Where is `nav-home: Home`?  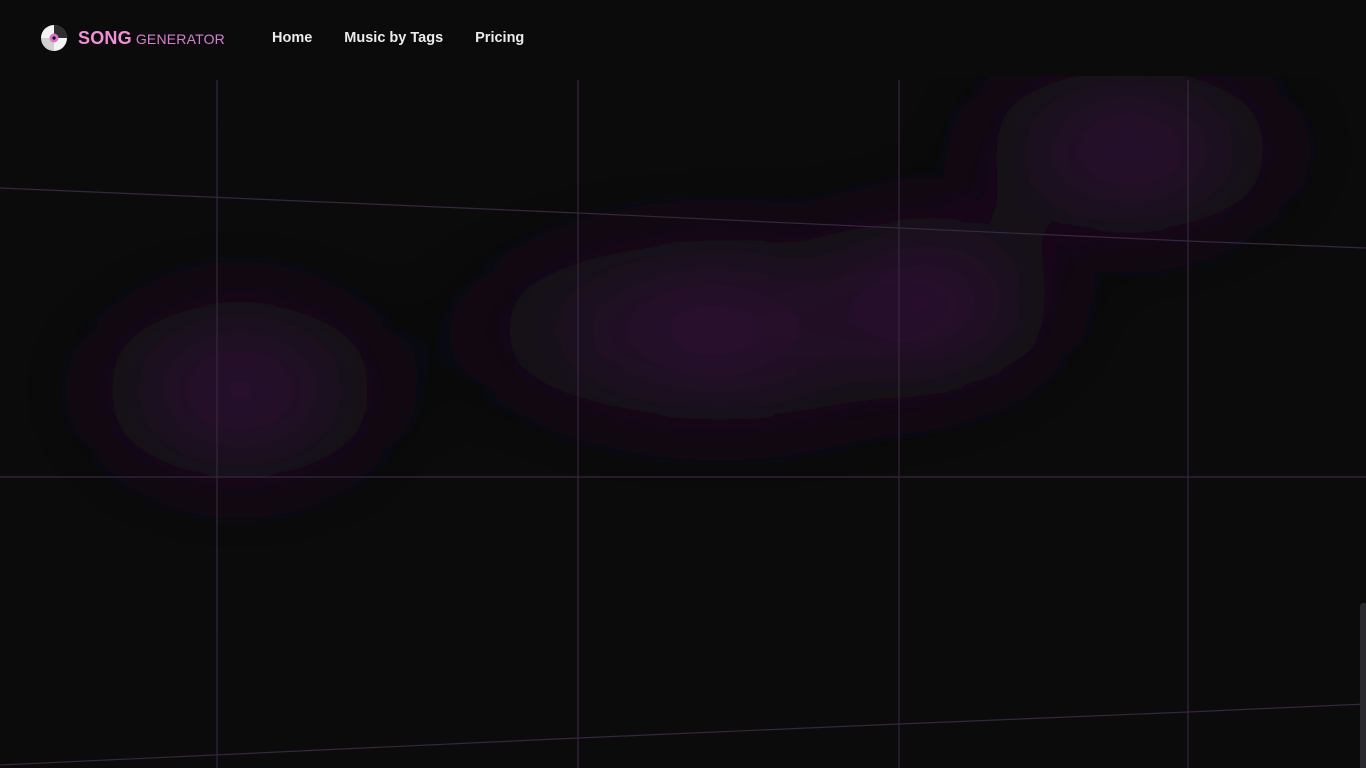
nav-home: Home is located at coordinates (292, 38).